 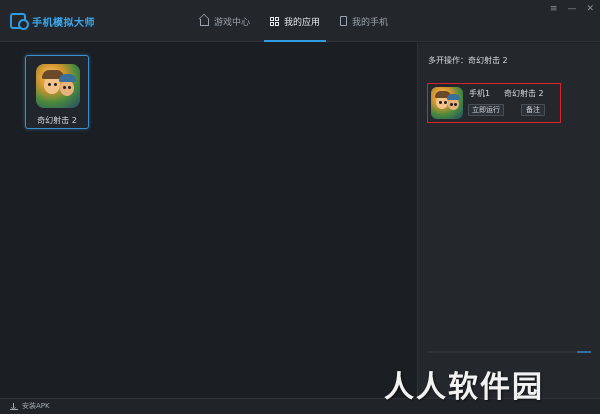 I want to click on tab-my-apps-label: 我的应用, so click(x=302, y=22).